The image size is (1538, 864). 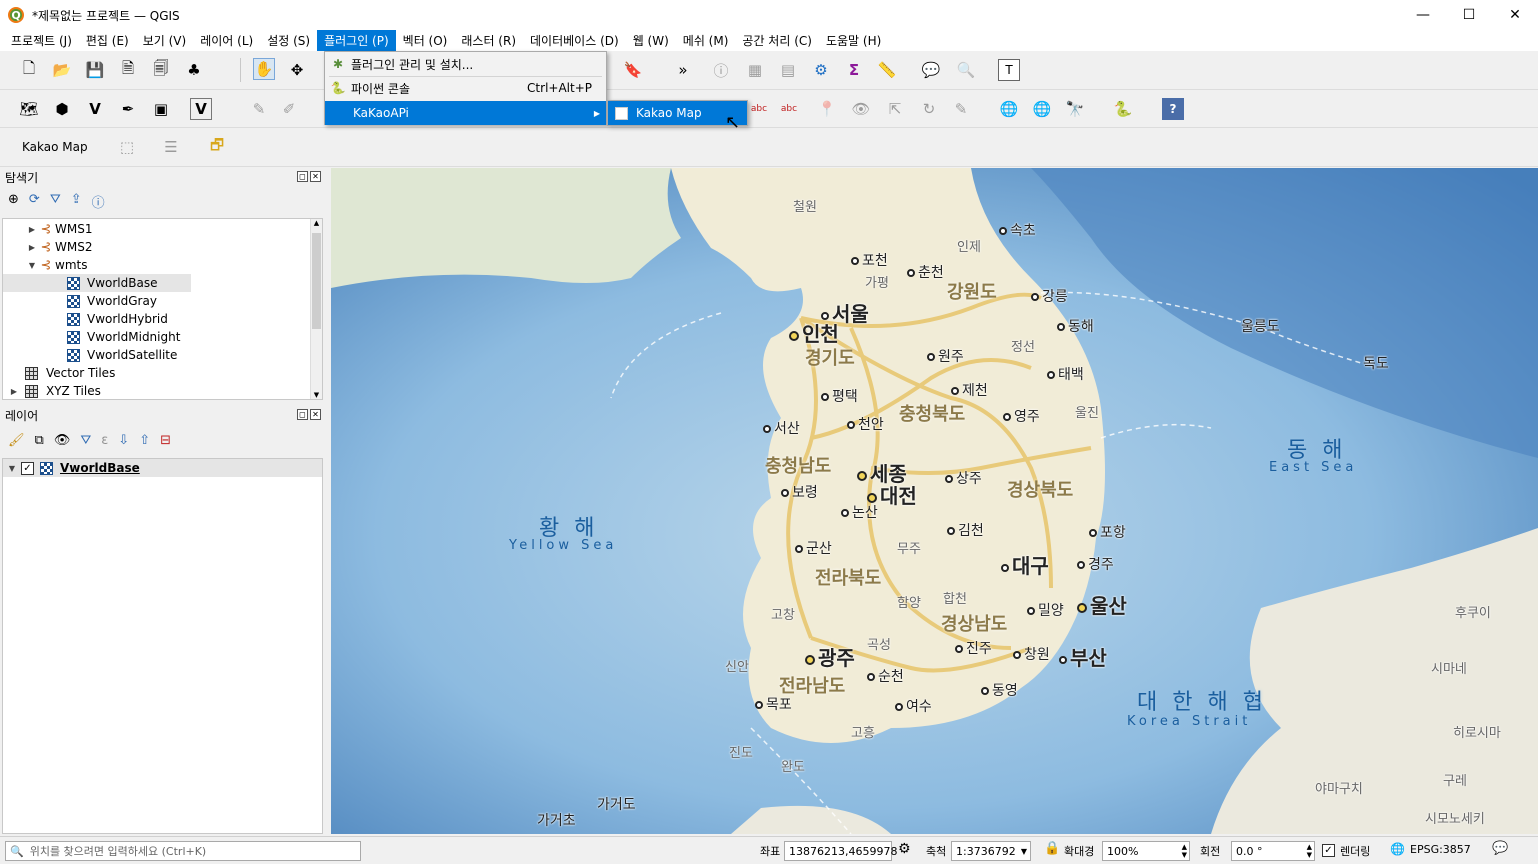 I want to click on coordinate-field: 13876213,4659978, so click(x=840, y=851).